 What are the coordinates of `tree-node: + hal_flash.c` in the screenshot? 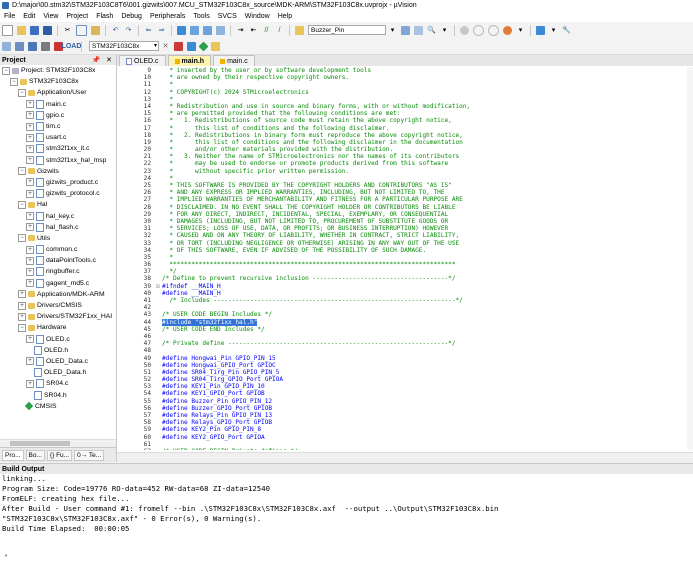 It's located at (58, 227).